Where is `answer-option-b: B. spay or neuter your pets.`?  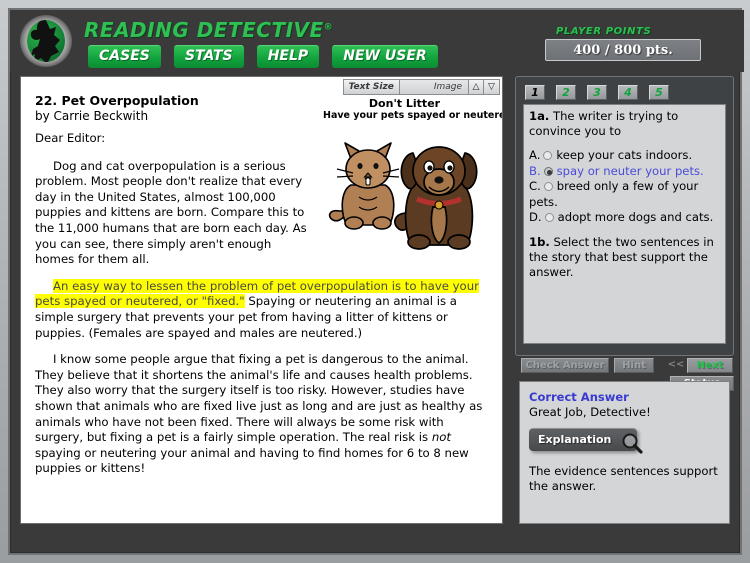
answer-option-b: B. spay or neuter your pets. is located at coordinates (624, 172).